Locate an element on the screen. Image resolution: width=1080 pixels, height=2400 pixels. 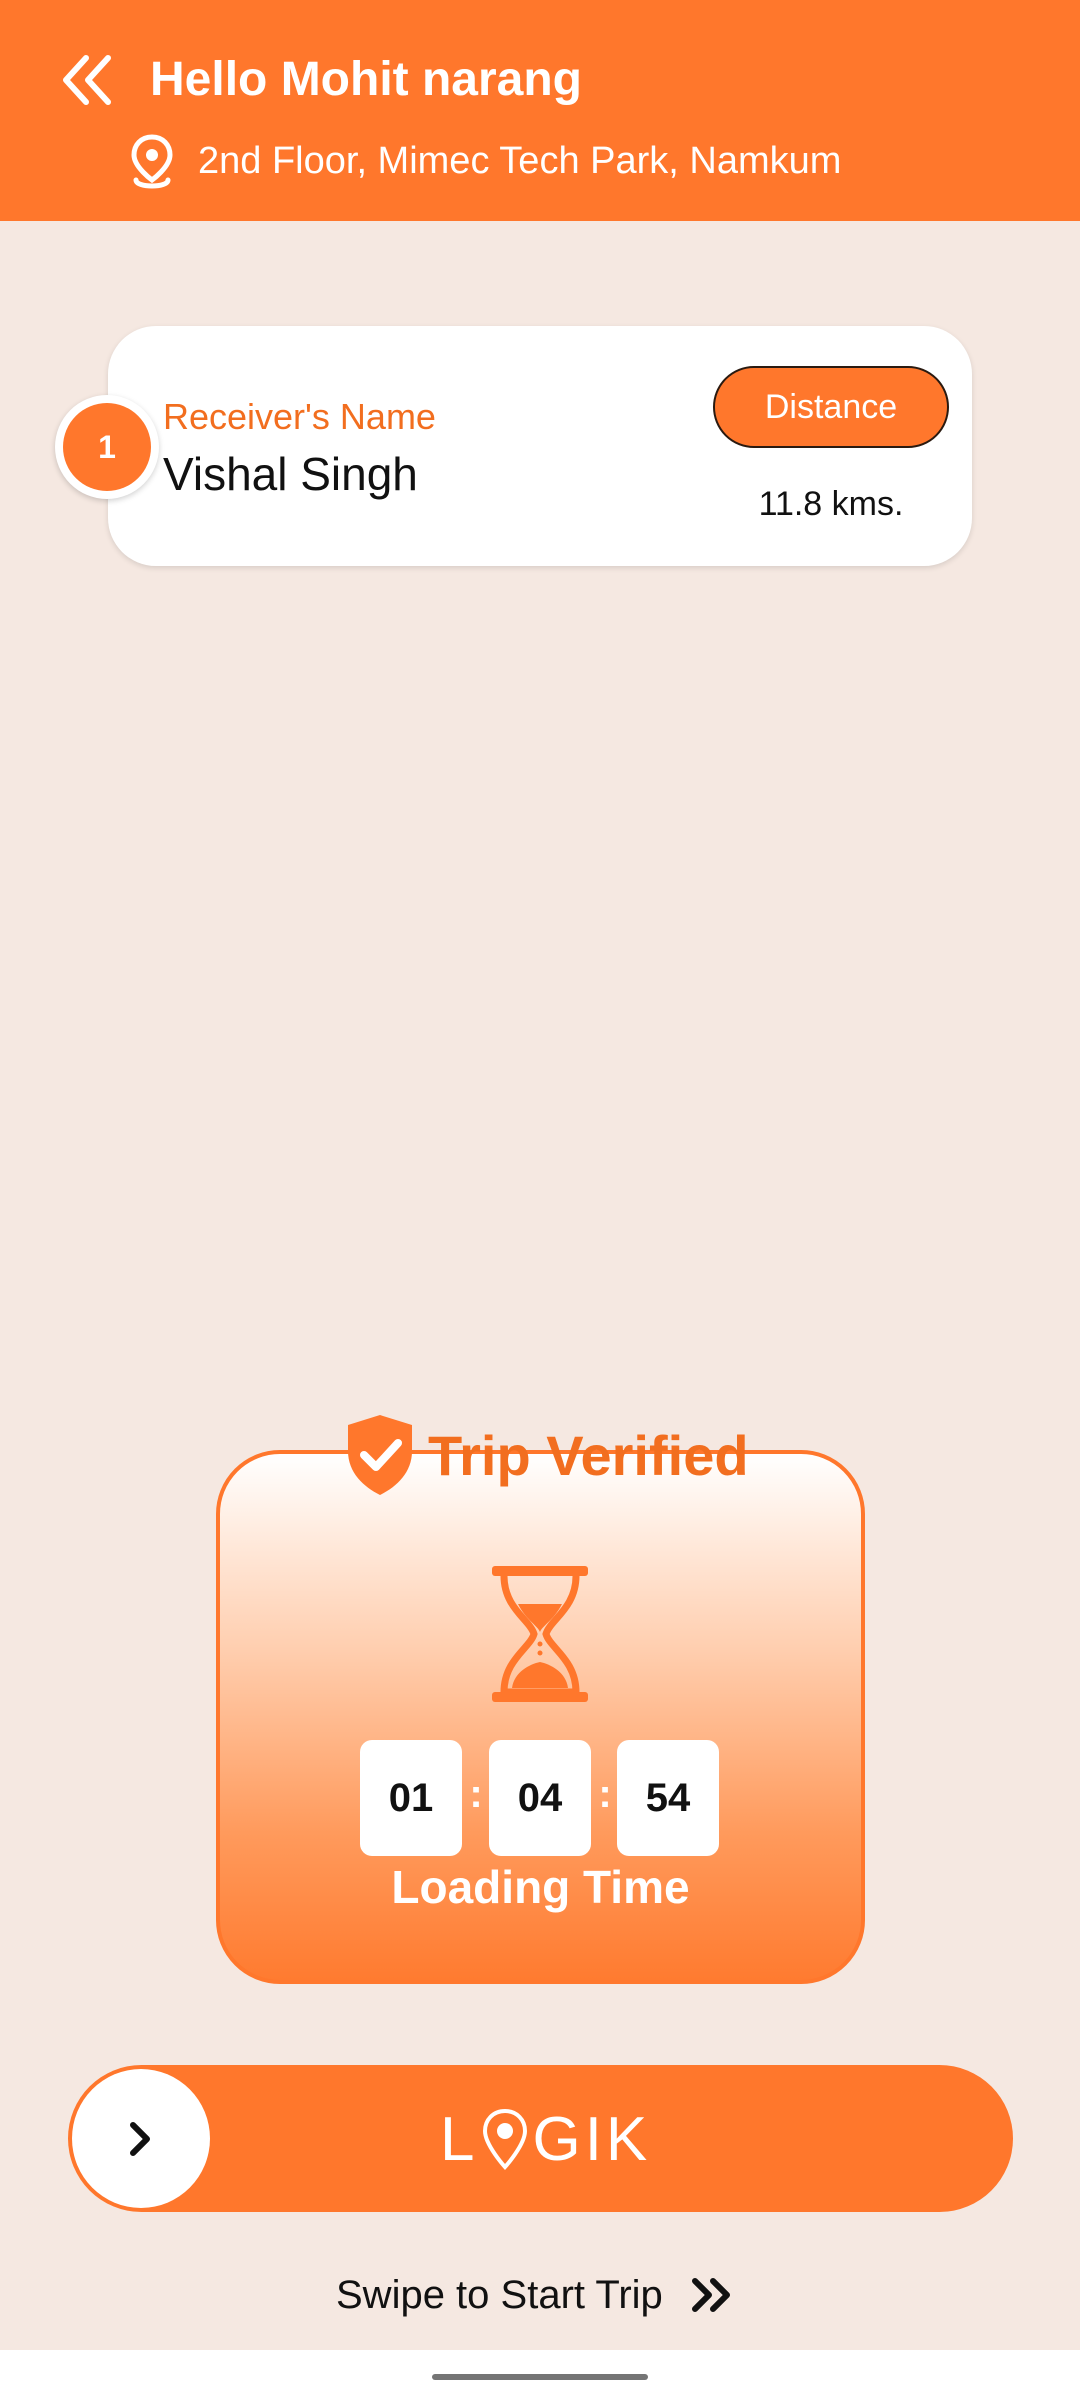
logo-text-left: L is located at coordinates (459, 2139).